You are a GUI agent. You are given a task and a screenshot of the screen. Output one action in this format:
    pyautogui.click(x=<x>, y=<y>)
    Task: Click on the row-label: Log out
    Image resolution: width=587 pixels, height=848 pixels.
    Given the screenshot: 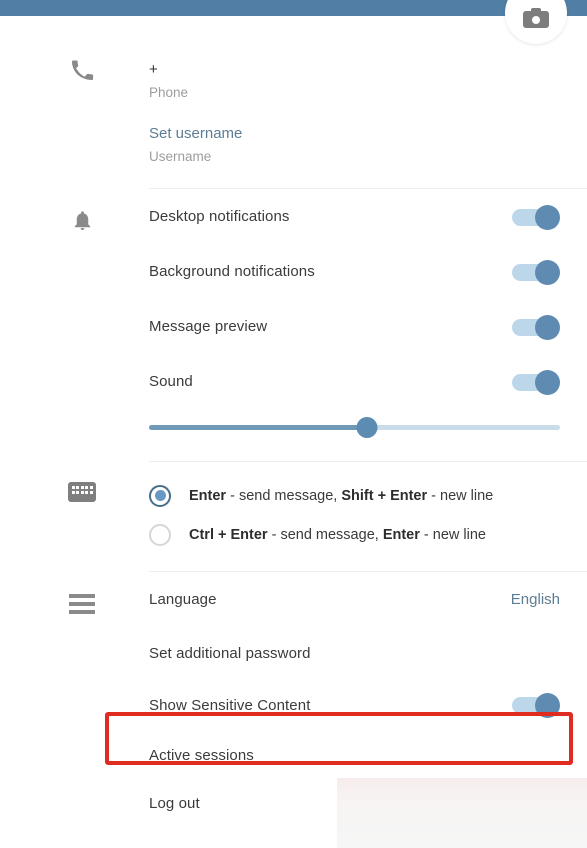 What is the action you would take?
    pyautogui.click(x=174, y=803)
    